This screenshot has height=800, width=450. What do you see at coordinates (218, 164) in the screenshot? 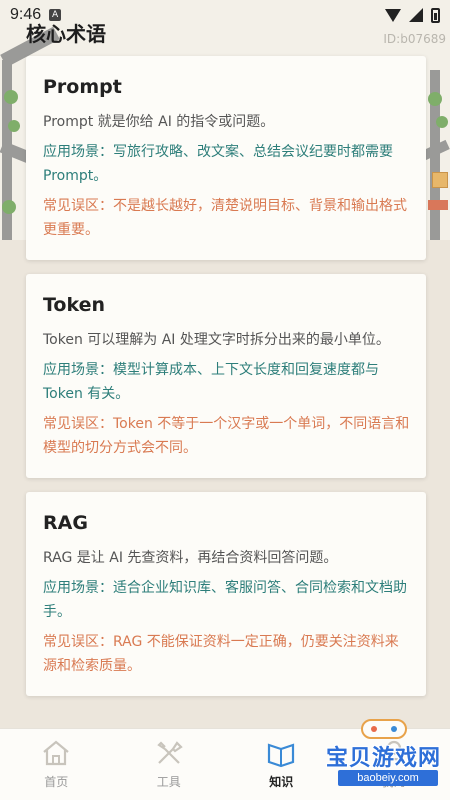
I see `term-usage: 应用场景：写旅行攻略、改文案、总结会议纪要时都需要 Prompt。` at bounding box center [218, 164].